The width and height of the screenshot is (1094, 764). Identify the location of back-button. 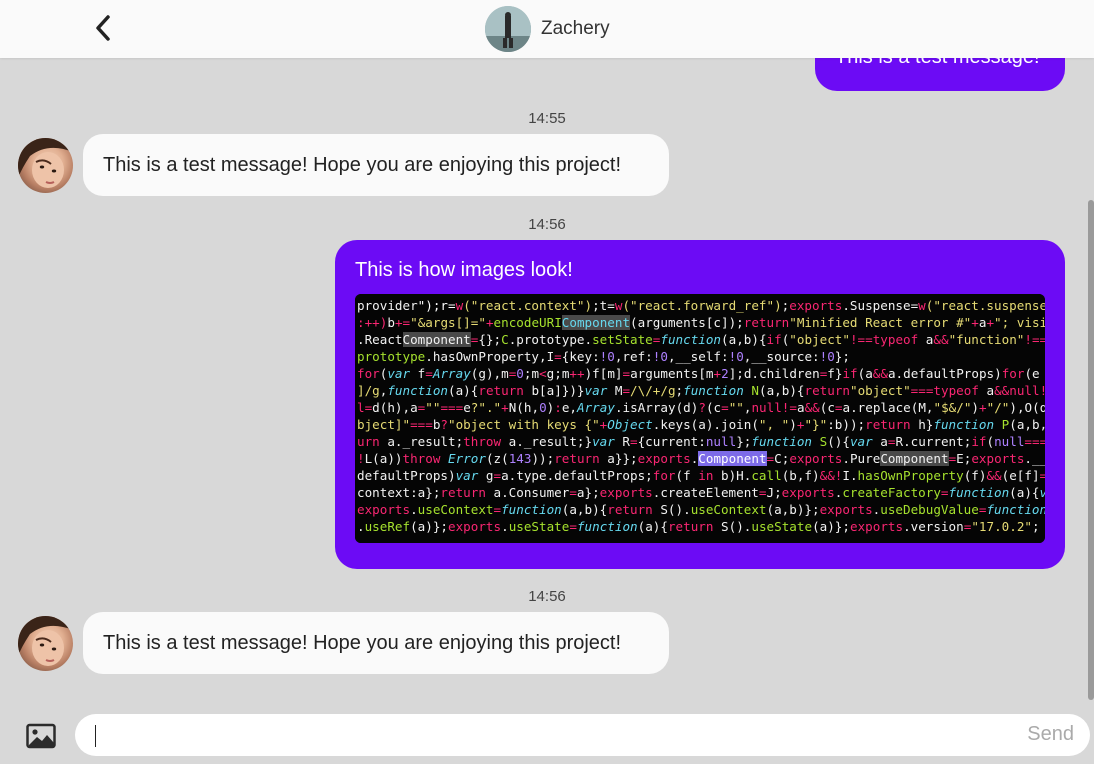
(103, 28).